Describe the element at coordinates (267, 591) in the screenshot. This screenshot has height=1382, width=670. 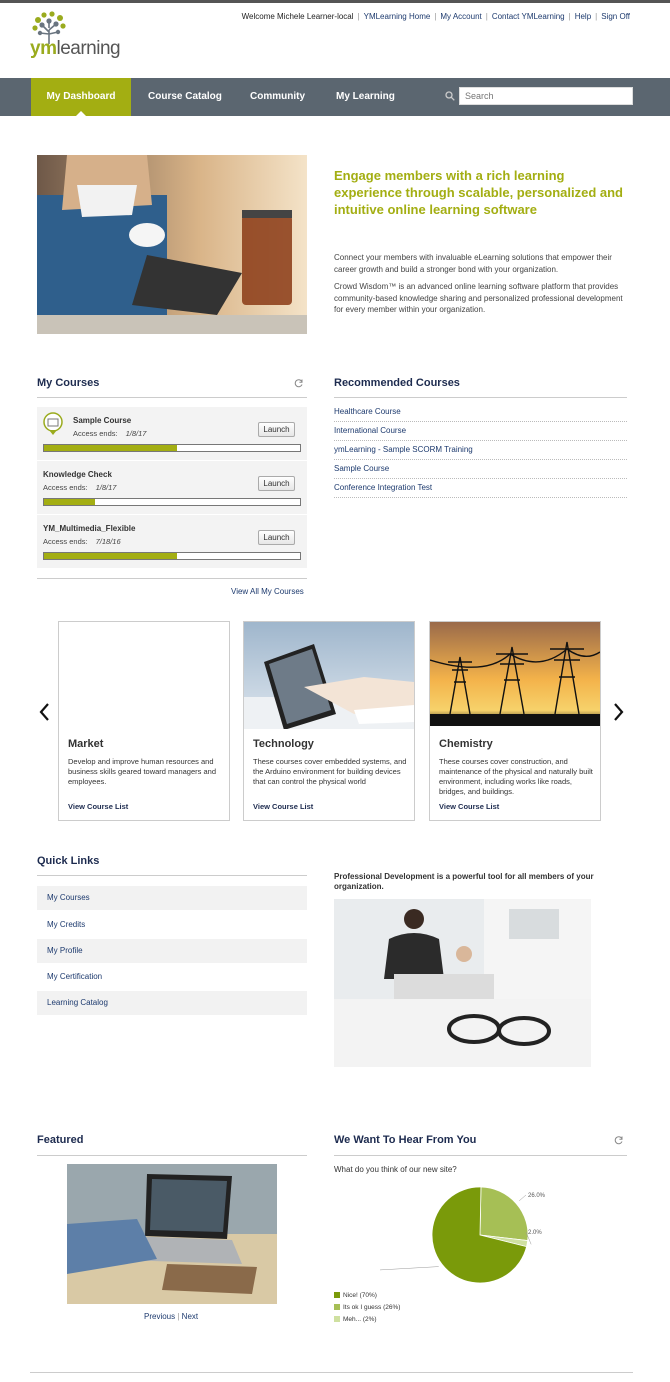
I see `view-all-my-courses-link: View All My Courses` at that location.